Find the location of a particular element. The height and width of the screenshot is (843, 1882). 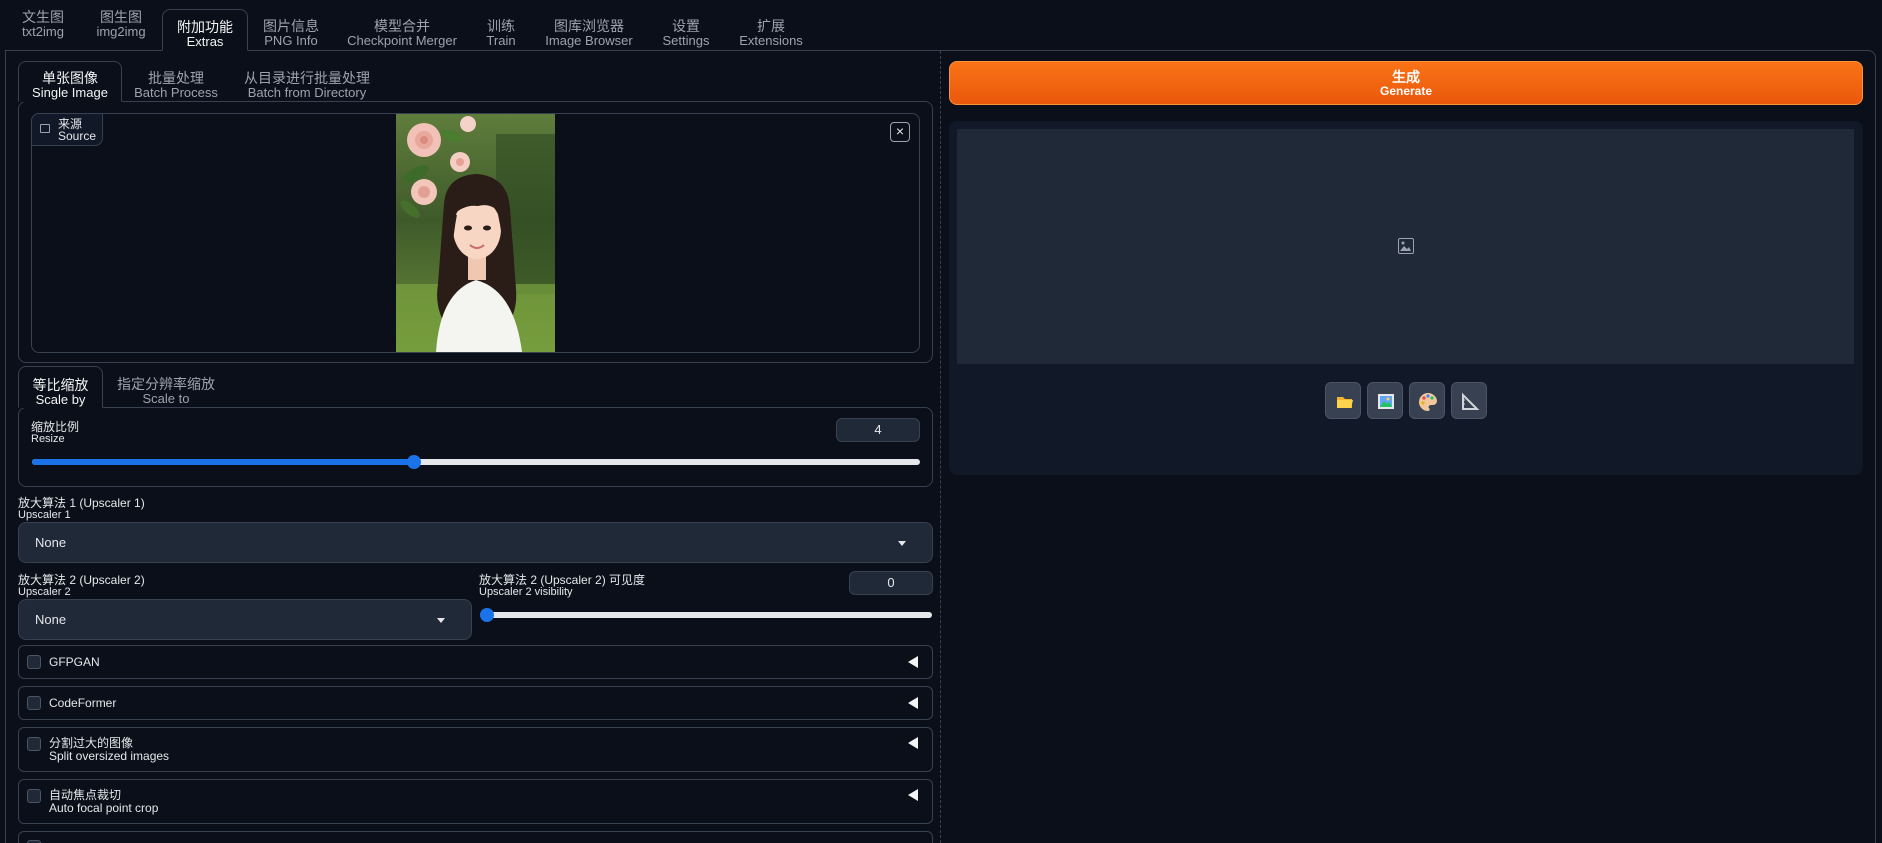

accordion-title-zh: 分割过大的图像 is located at coordinates (91, 743).